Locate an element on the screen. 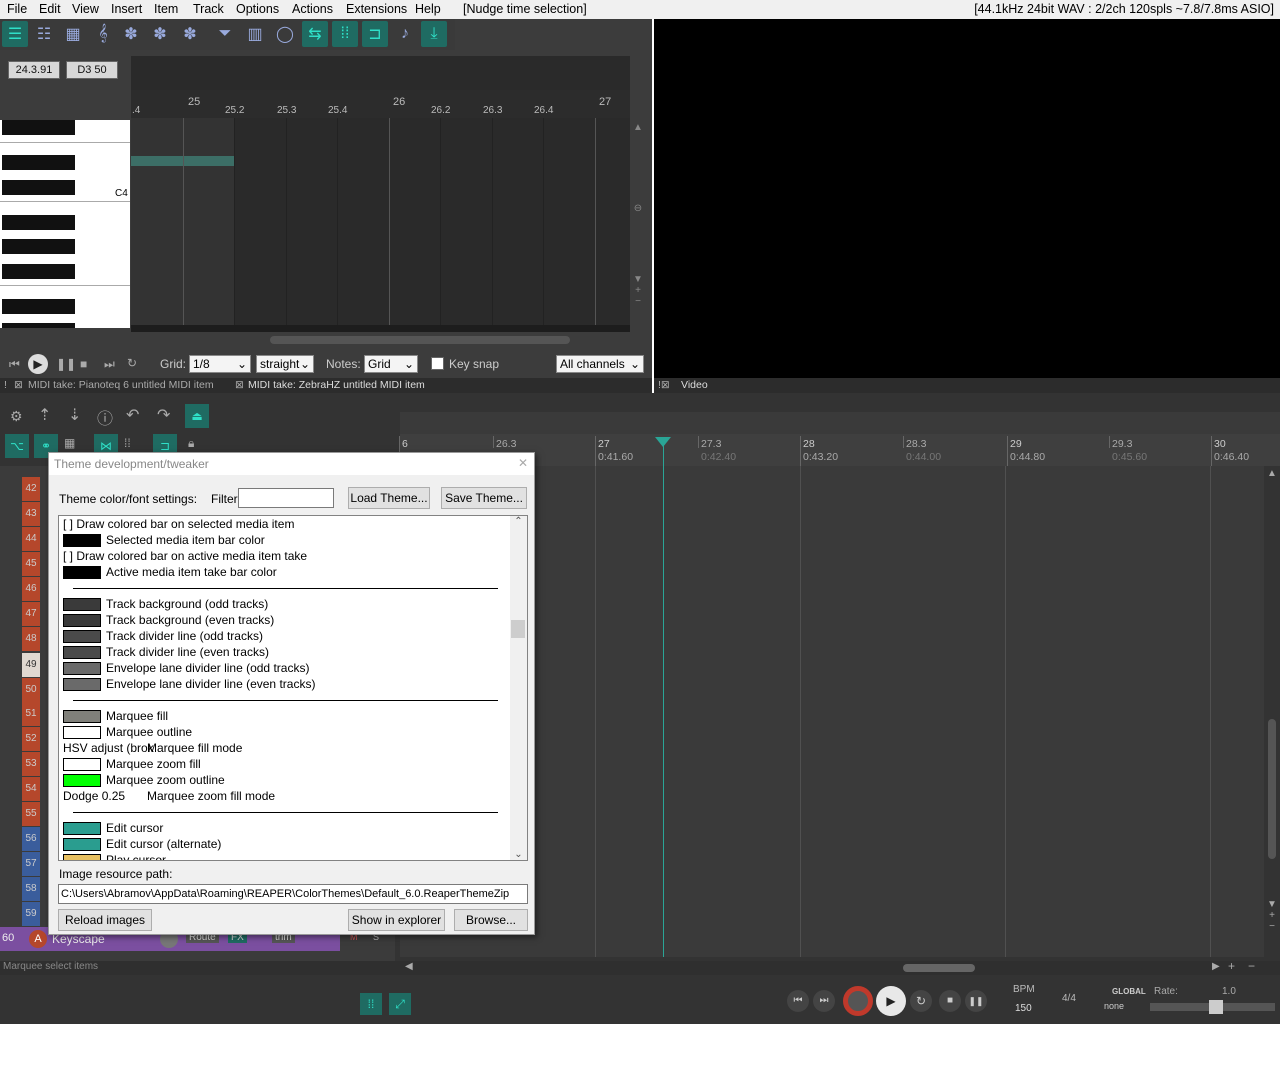 This screenshot has width=1280, height=1080. menu-item: Item is located at coordinates (166, 9).